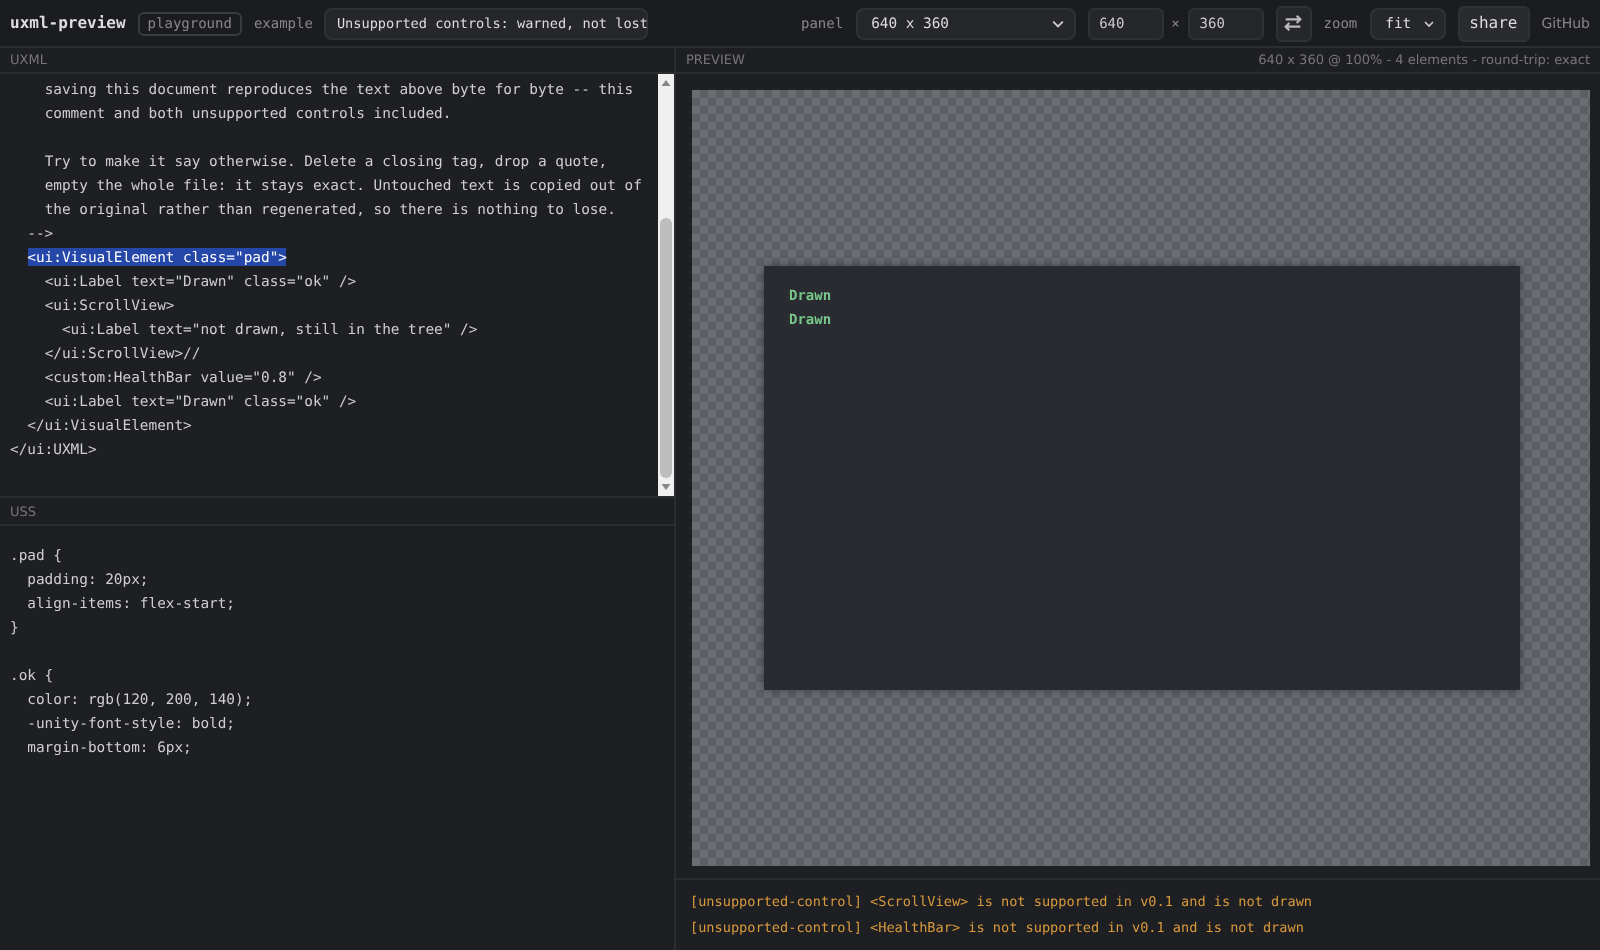  I want to click on swap-button, so click(1293, 23).